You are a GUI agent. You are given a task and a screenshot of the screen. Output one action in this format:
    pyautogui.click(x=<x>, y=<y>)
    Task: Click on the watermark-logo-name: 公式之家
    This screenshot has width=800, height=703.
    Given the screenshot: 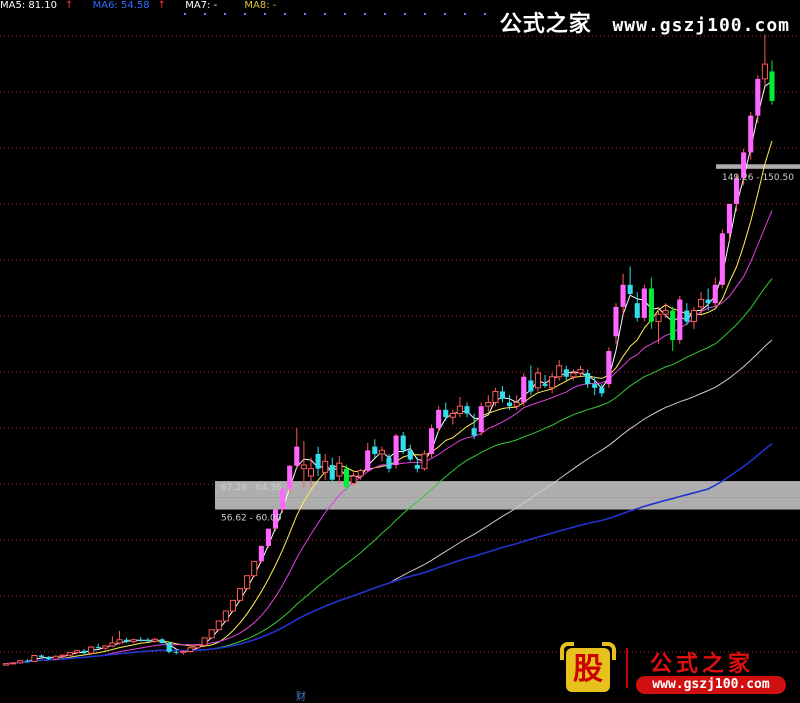 What is the action you would take?
    pyautogui.click(x=702, y=664)
    